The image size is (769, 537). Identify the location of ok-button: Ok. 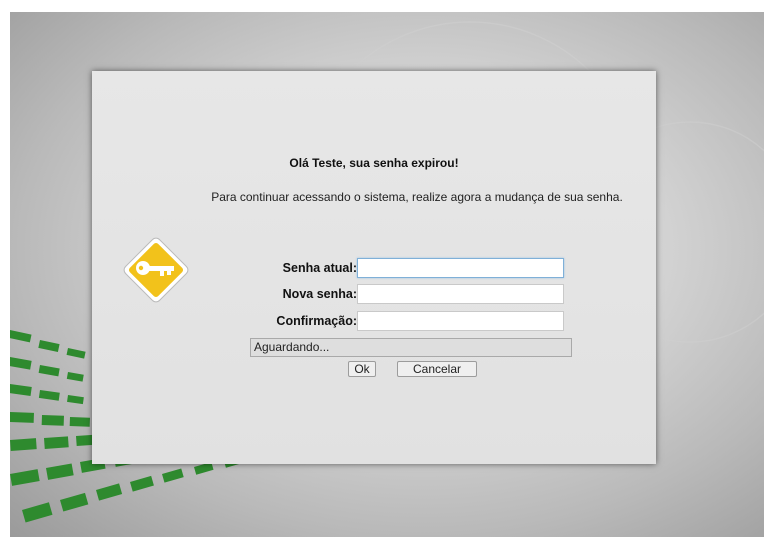
(362, 369).